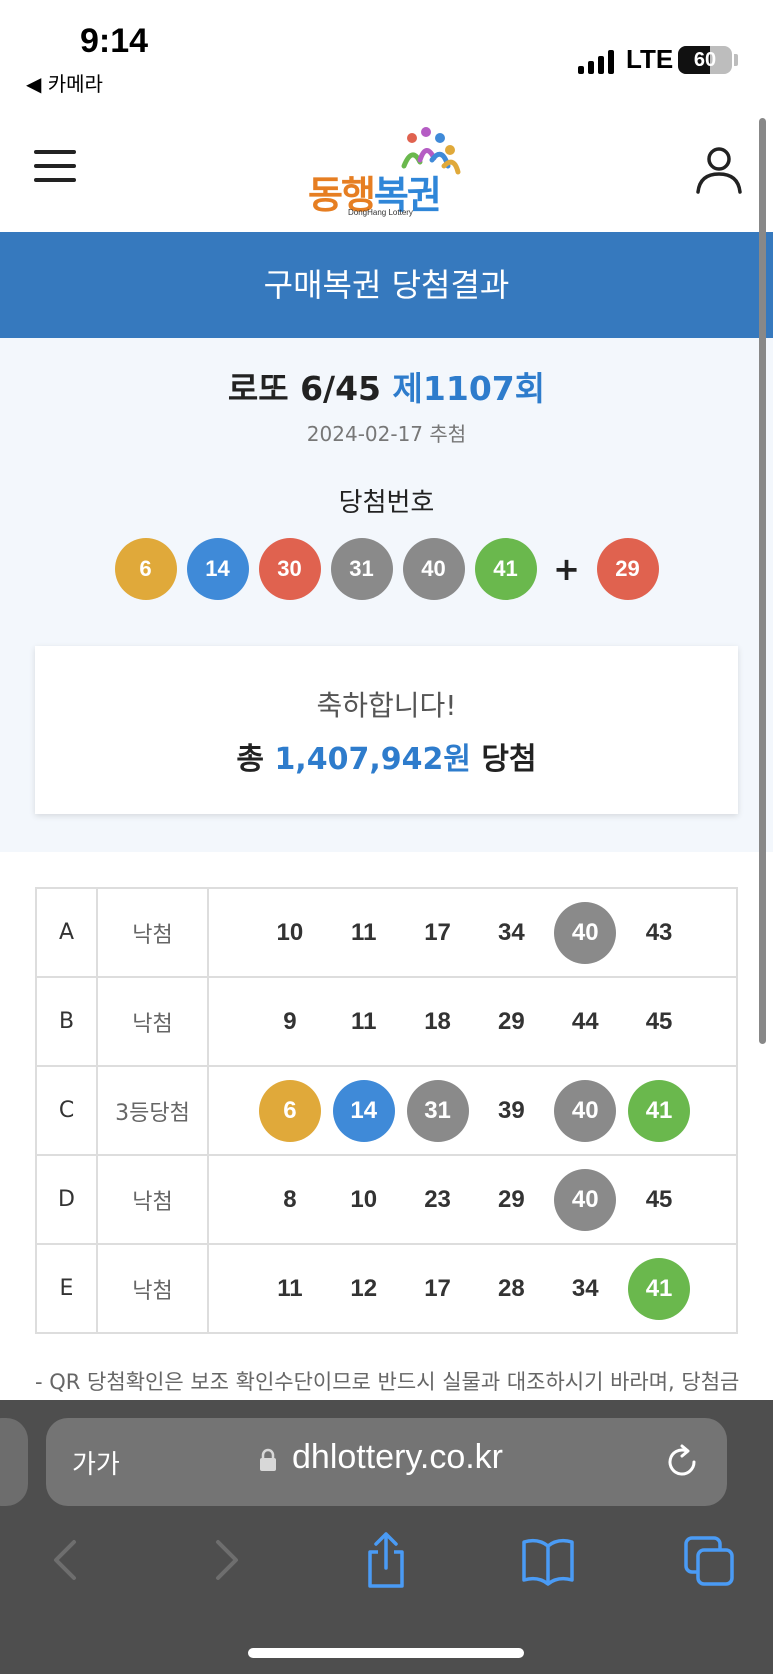 The image size is (773, 1674). What do you see at coordinates (566, 569) in the screenshot?
I see `bonus-plus-sign: +` at bounding box center [566, 569].